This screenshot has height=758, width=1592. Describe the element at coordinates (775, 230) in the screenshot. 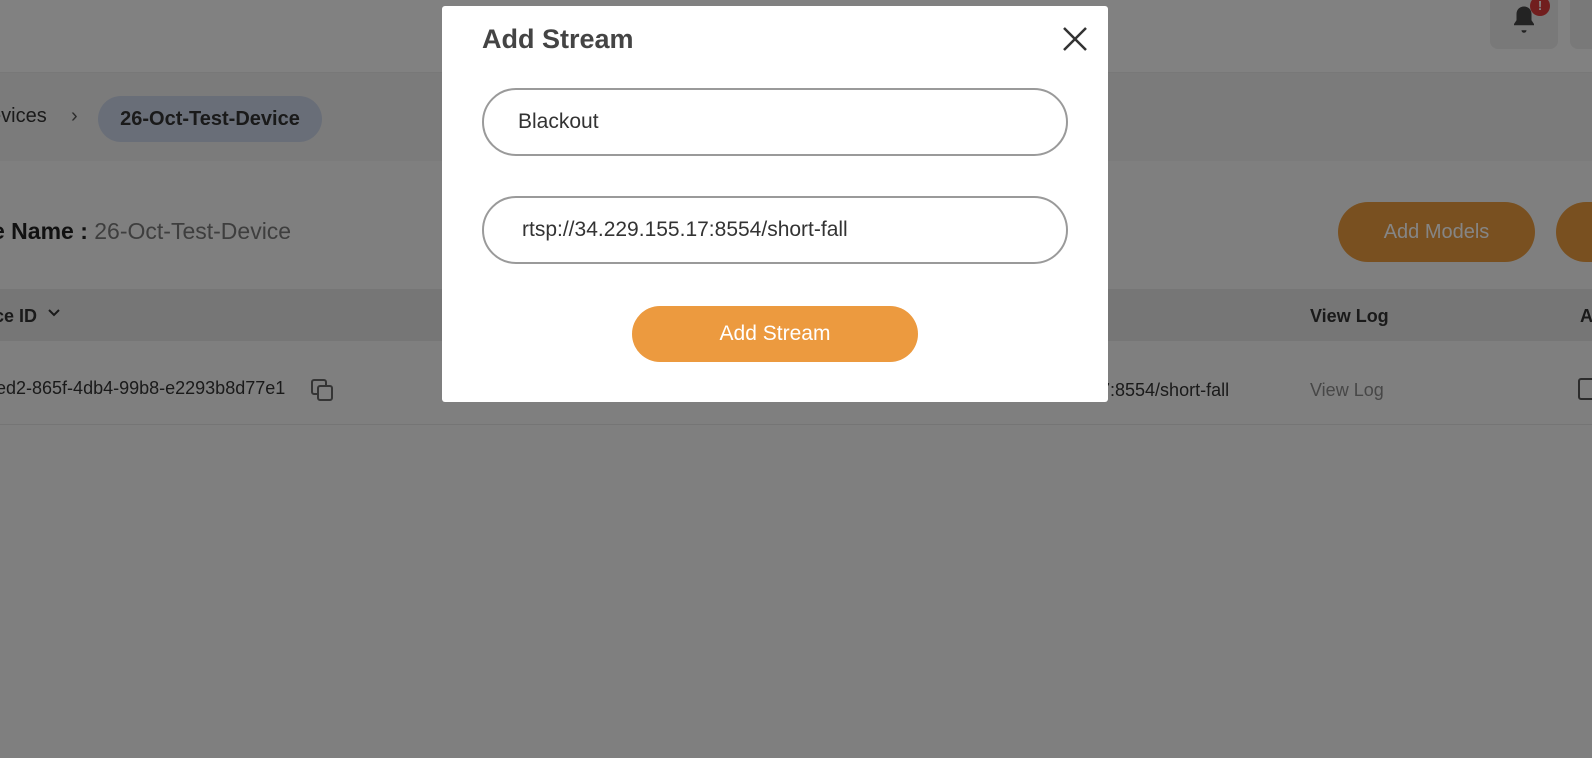

I see `stream-url-input` at that location.